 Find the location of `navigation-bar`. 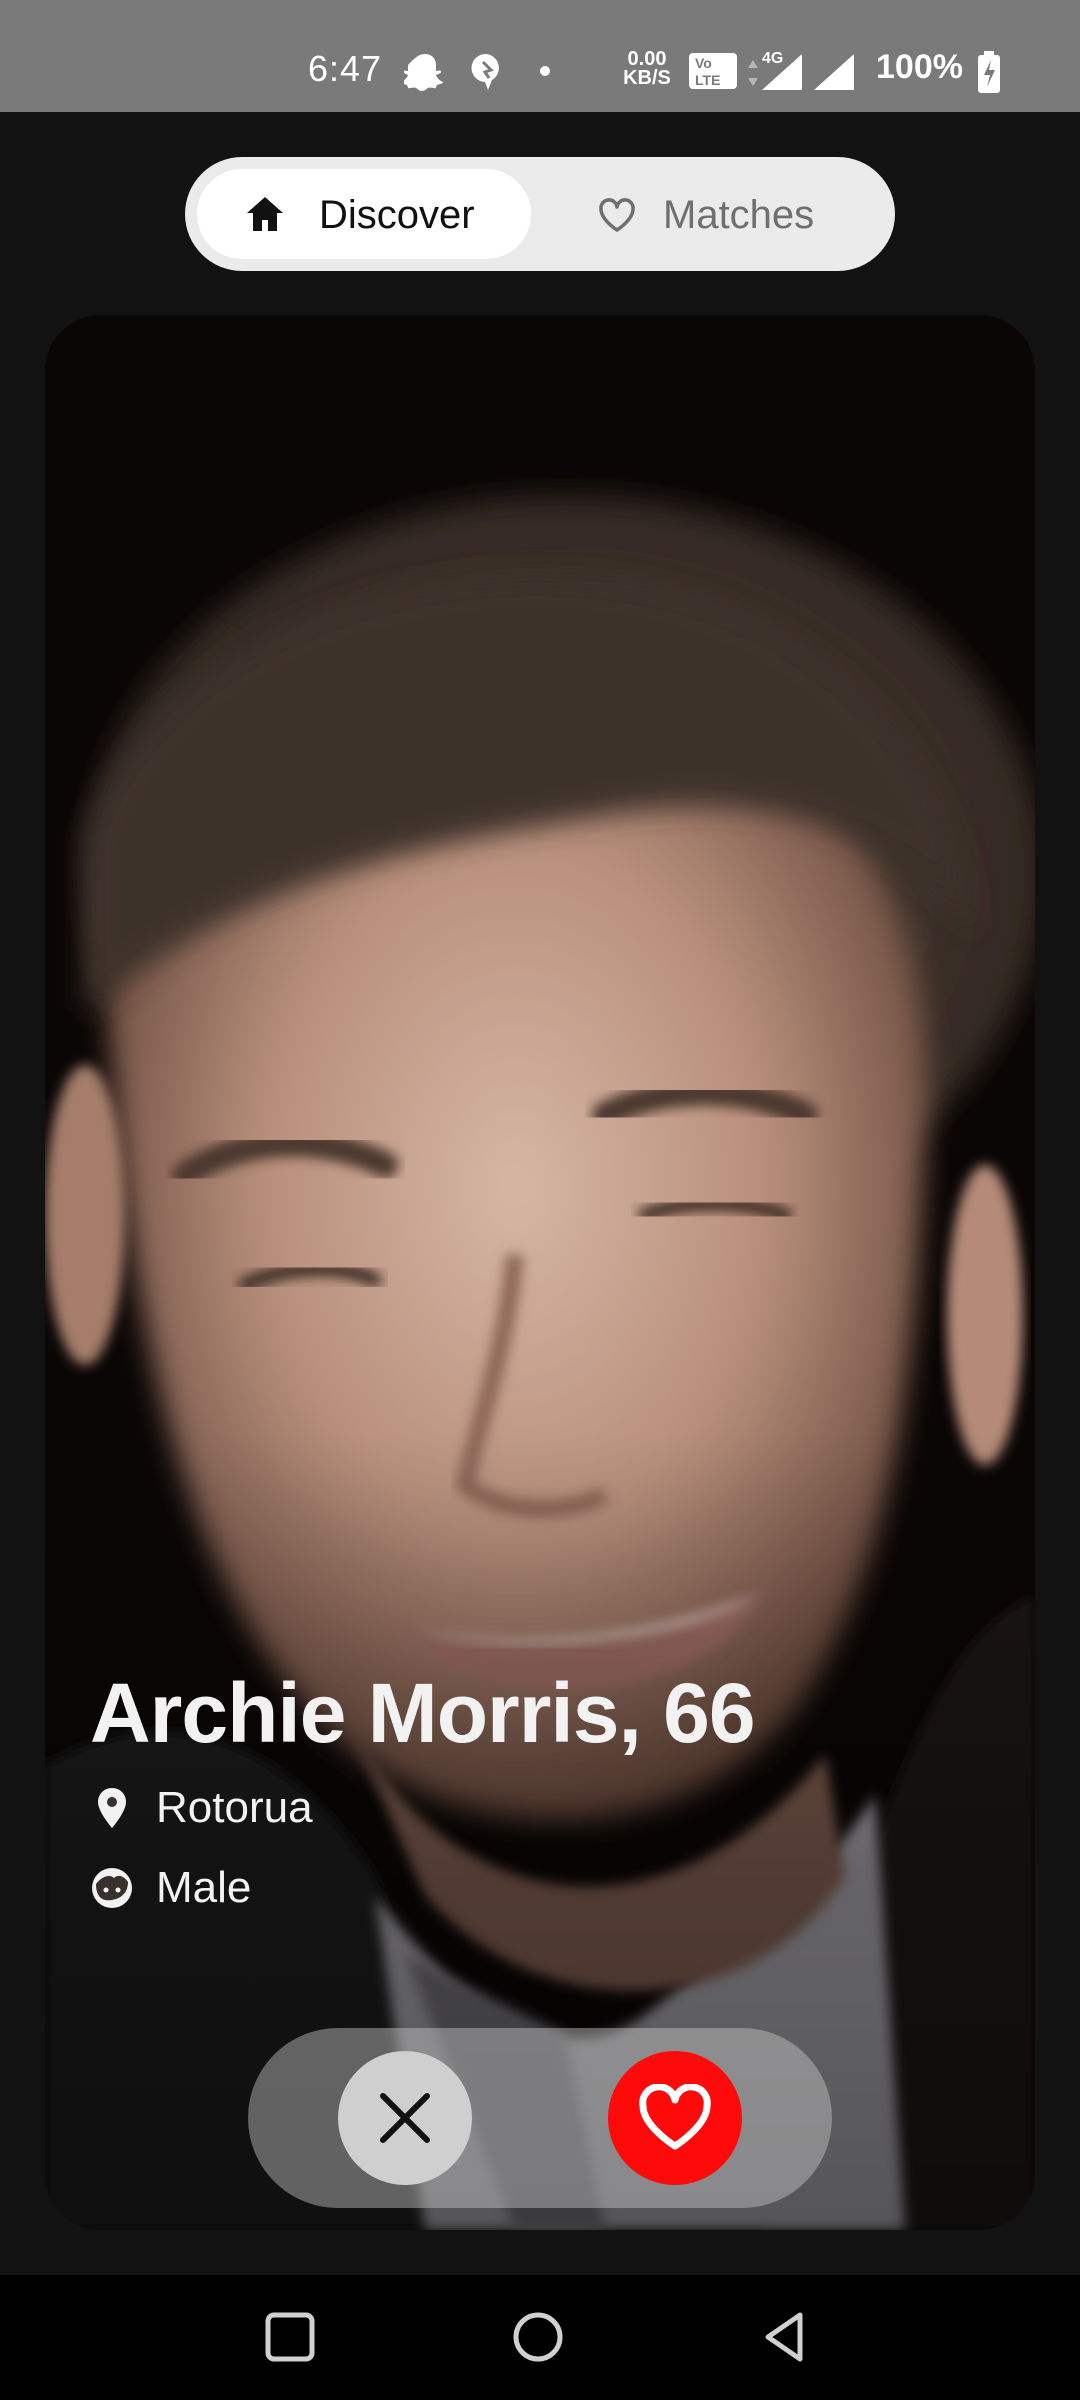

navigation-bar is located at coordinates (540, 2337).